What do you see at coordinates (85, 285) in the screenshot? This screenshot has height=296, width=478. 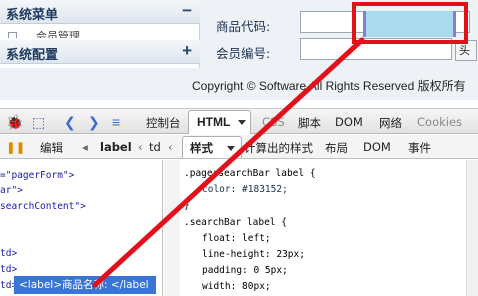 I see `selected-html-node: <label>商品名称: </label` at bounding box center [85, 285].